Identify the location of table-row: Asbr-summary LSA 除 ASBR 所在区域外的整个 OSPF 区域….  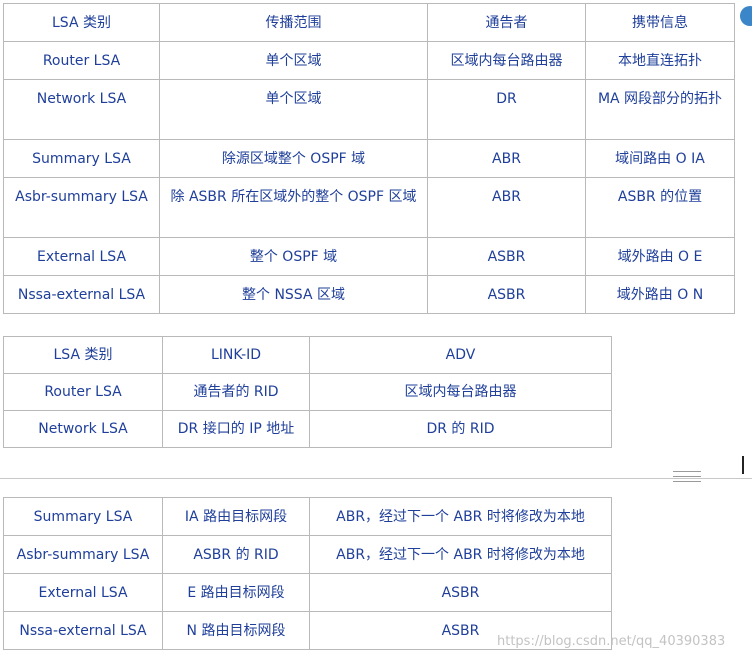
(369, 207).